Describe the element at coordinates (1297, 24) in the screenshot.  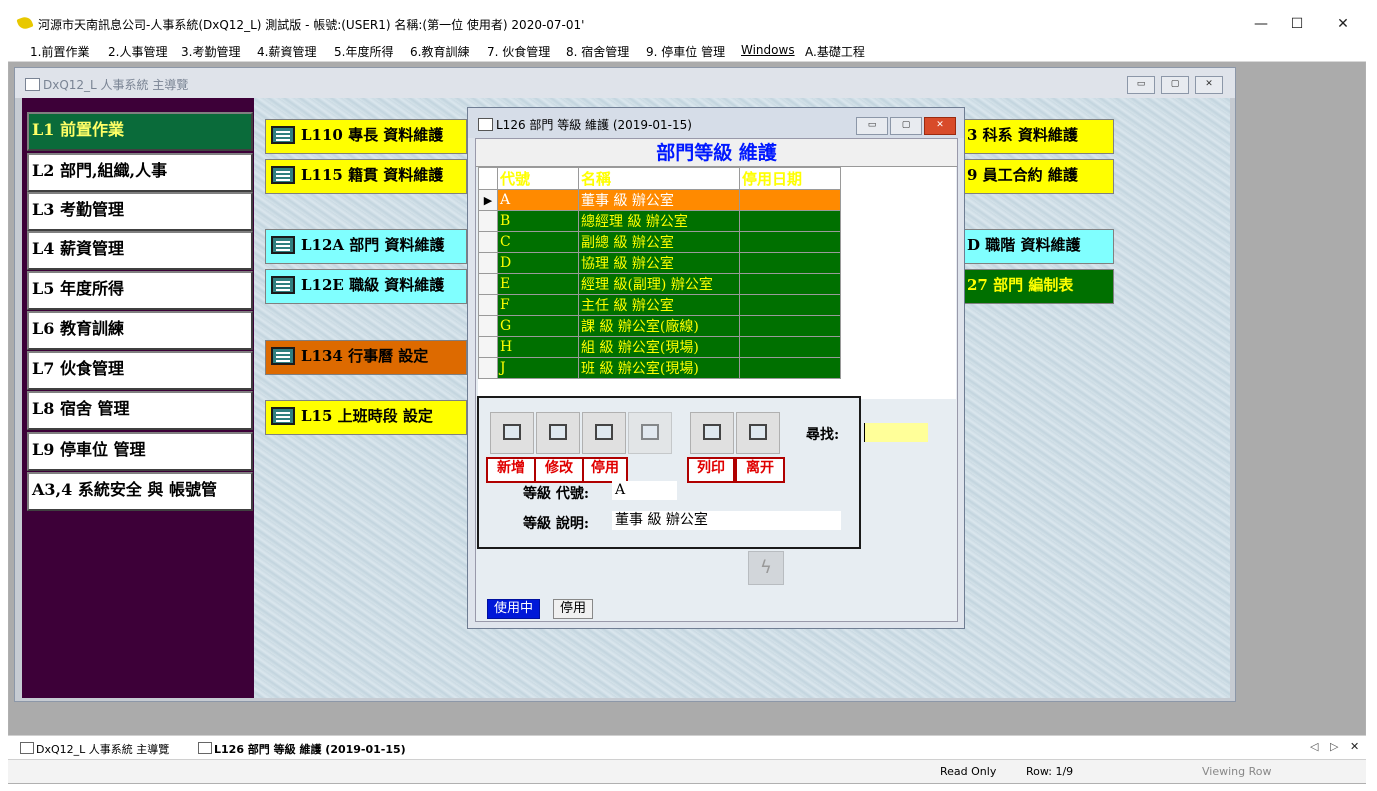
I see `maximize-button: ☐` at that location.